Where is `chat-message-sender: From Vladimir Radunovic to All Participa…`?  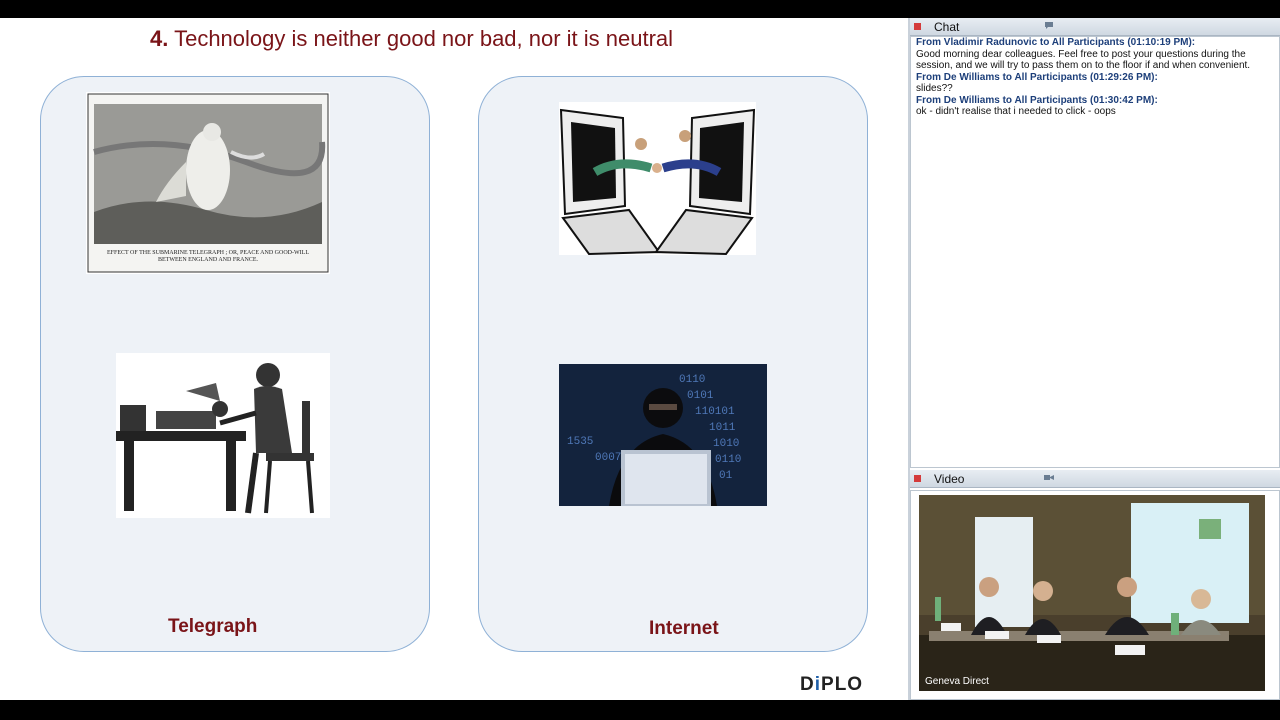 chat-message-sender: From Vladimir Radunovic to All Participa… is located at coordinates (1056, 42).